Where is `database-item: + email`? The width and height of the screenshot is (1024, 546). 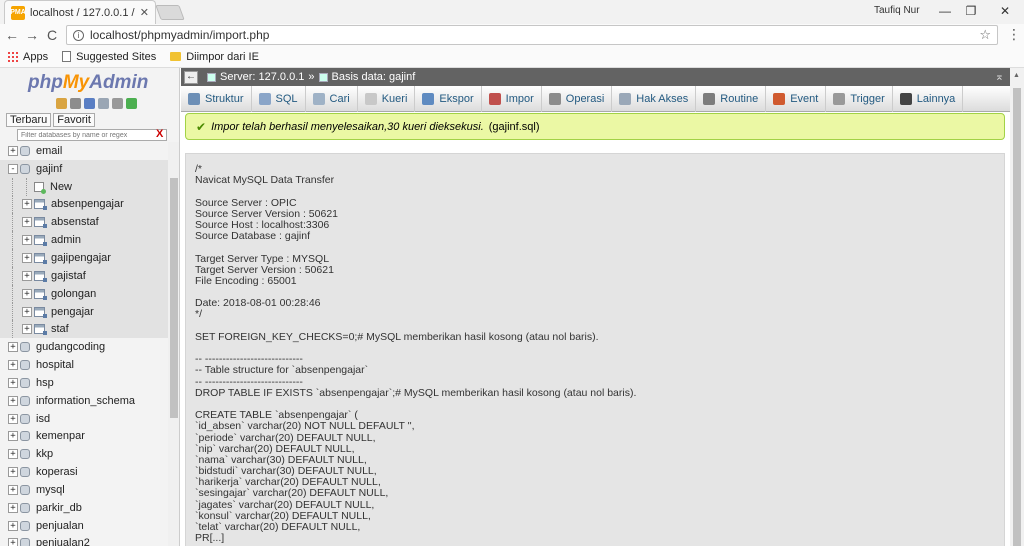 database-item: + email is located at coordinates (84, 151).